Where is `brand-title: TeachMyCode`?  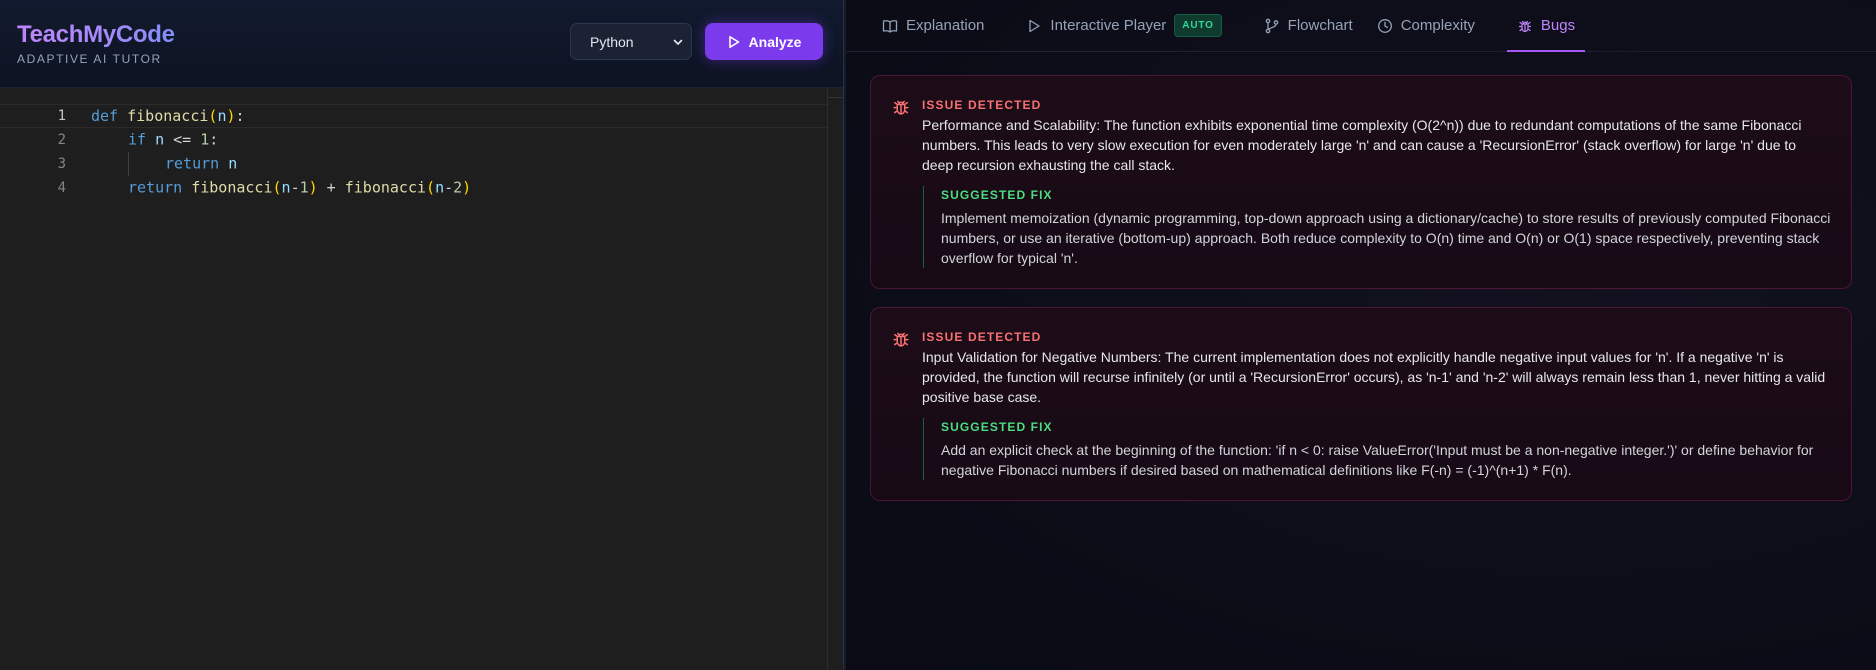
brand-title: TeachMyCode is located at coordinates (96, 34).